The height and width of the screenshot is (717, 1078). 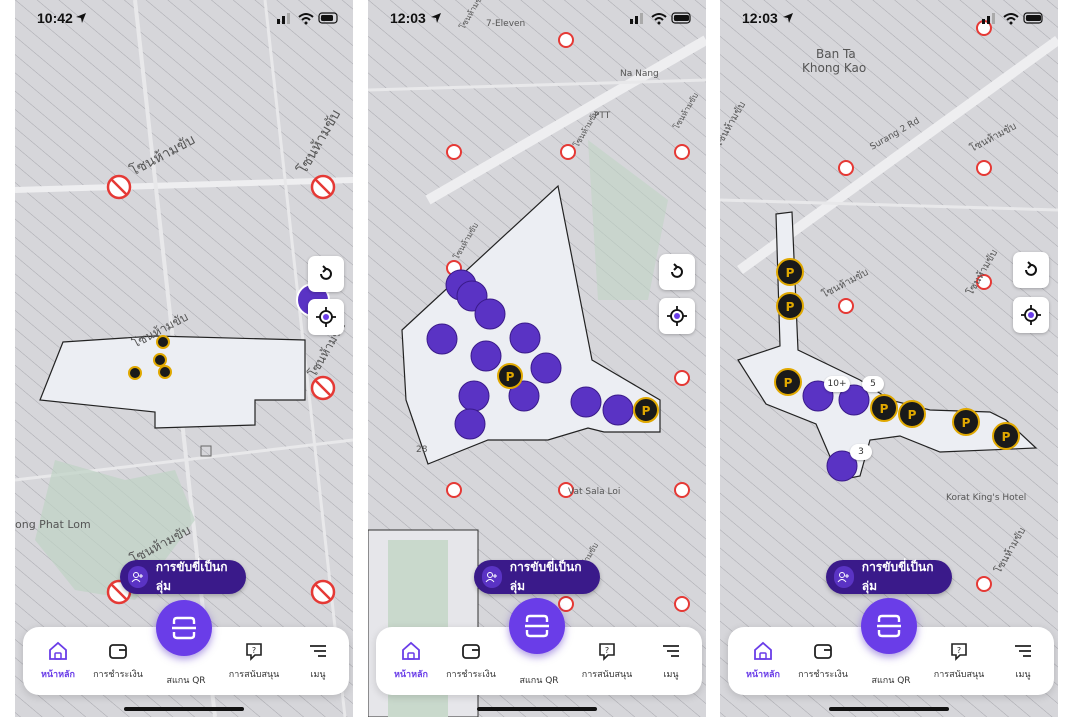 What do you see at coordinates (53, 524) in the screenshot?
I see `place-label: ong Phat Lom` at bounding box center [53, 524].